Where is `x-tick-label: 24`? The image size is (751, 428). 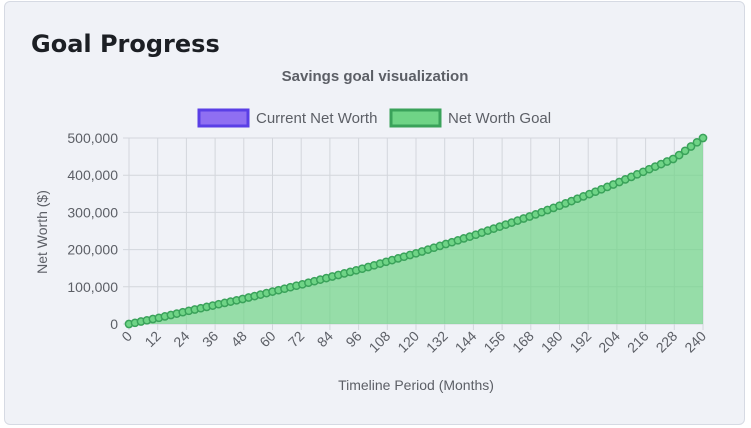 x-tick-label: 24 is located at coordinates (181, 339).